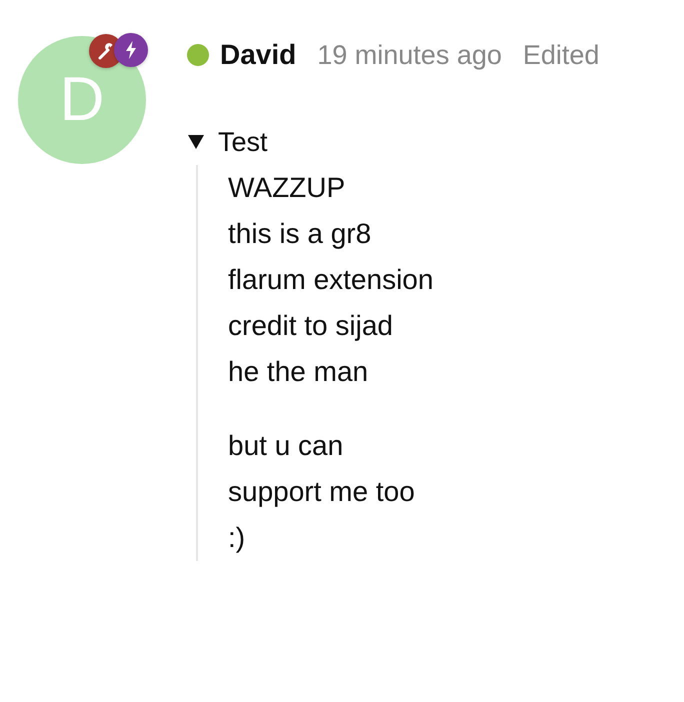 This screenshot has width=684, height=702. What do you see at coordinates (258, 55) in the screenshot?
I see `author-name: David` at bounding box center [258, 55].